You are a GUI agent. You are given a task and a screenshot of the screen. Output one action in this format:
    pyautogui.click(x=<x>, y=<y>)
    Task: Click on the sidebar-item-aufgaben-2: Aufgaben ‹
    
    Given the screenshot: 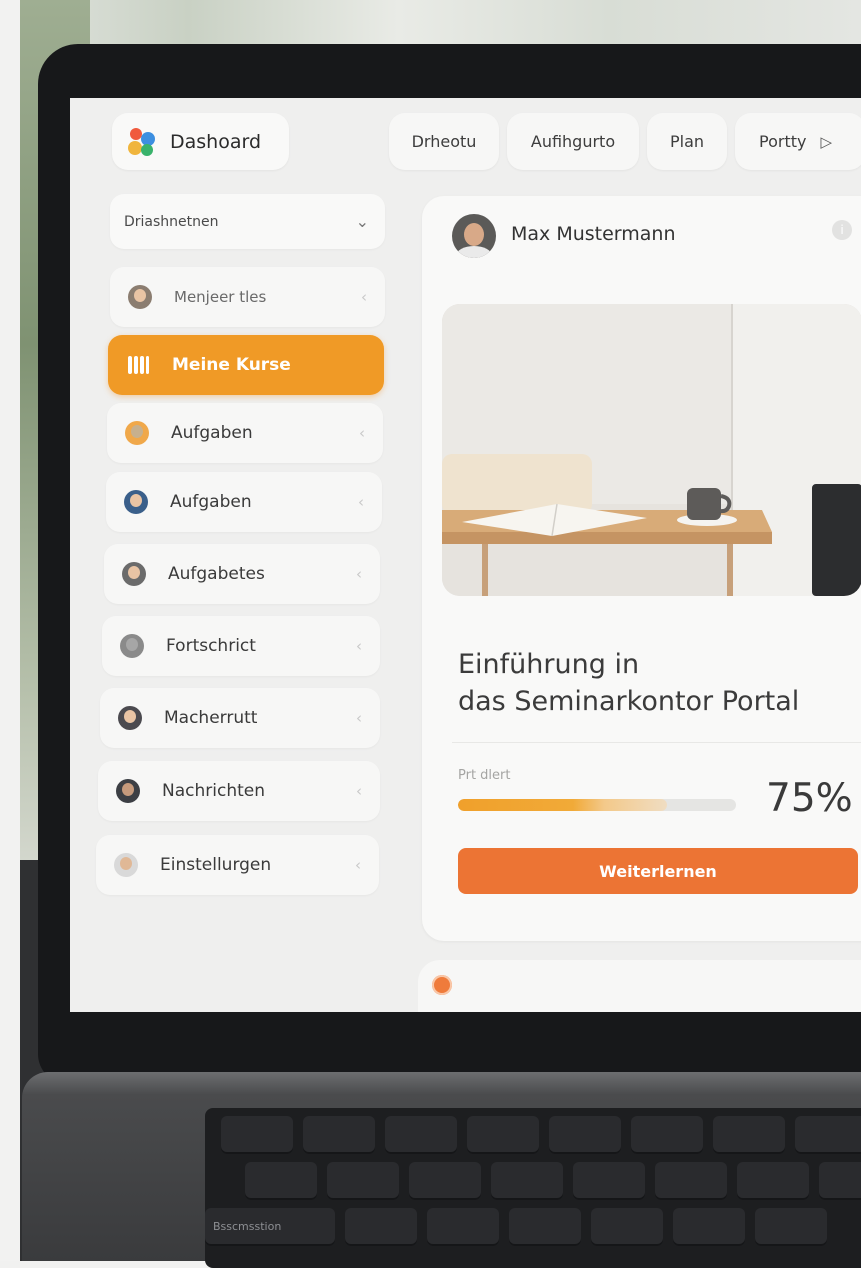 What is the action you would take?
    pyautogui.click(x=244, y=502)
    